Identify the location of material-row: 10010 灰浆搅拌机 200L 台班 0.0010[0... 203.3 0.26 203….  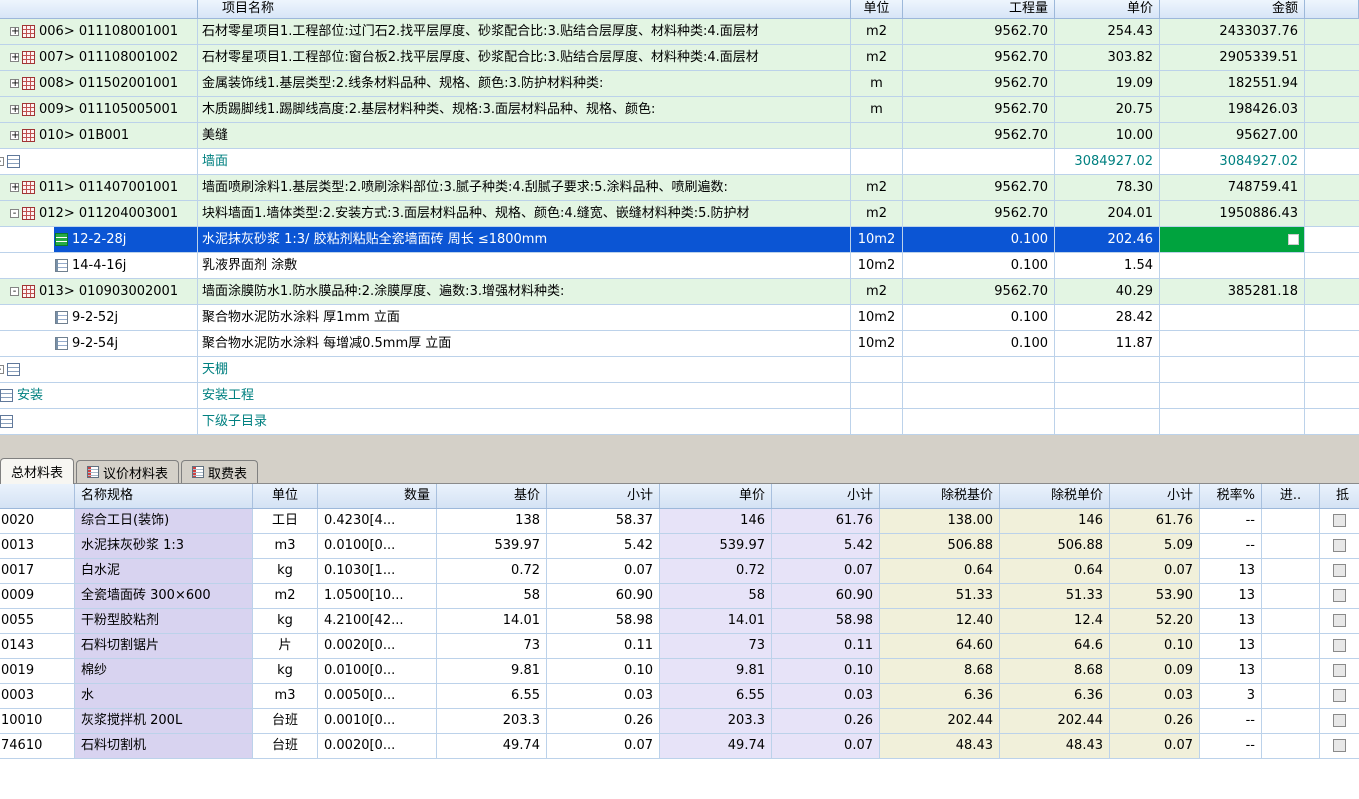
(679, 721).